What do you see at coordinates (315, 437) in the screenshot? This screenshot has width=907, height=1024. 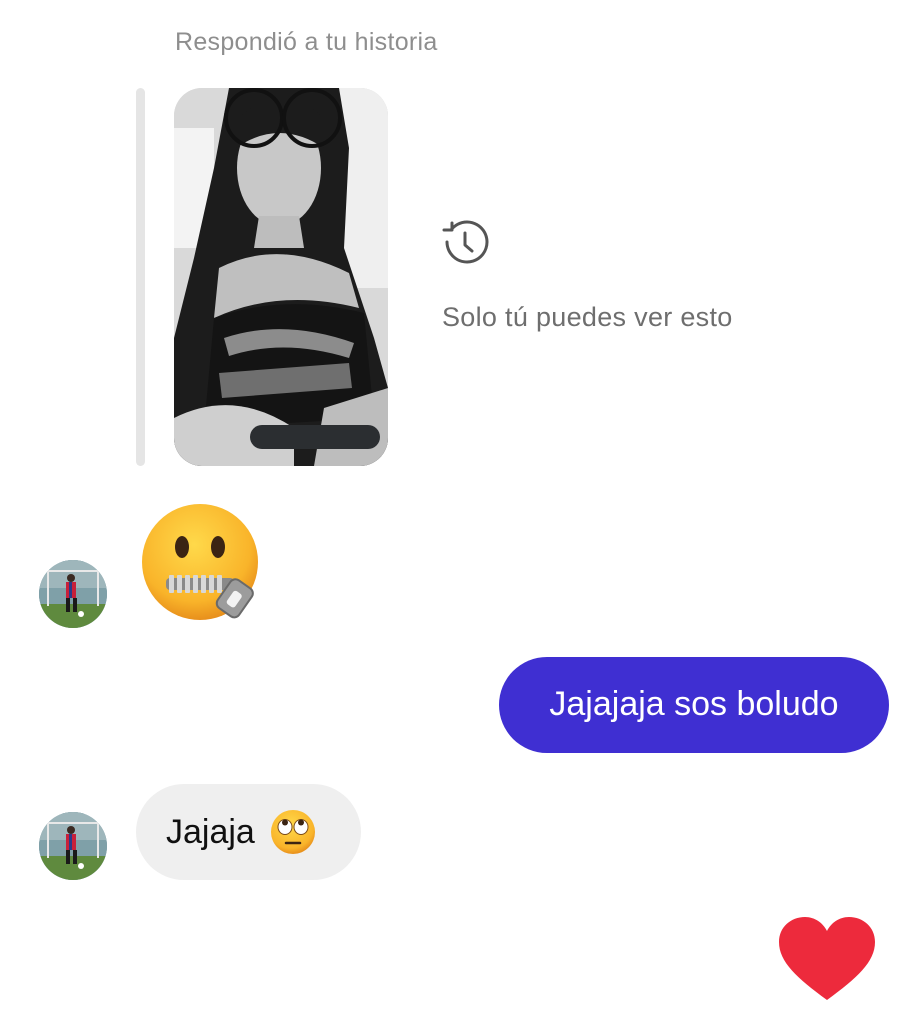 I see `redaction-bar` at bounding box center [315, 437].